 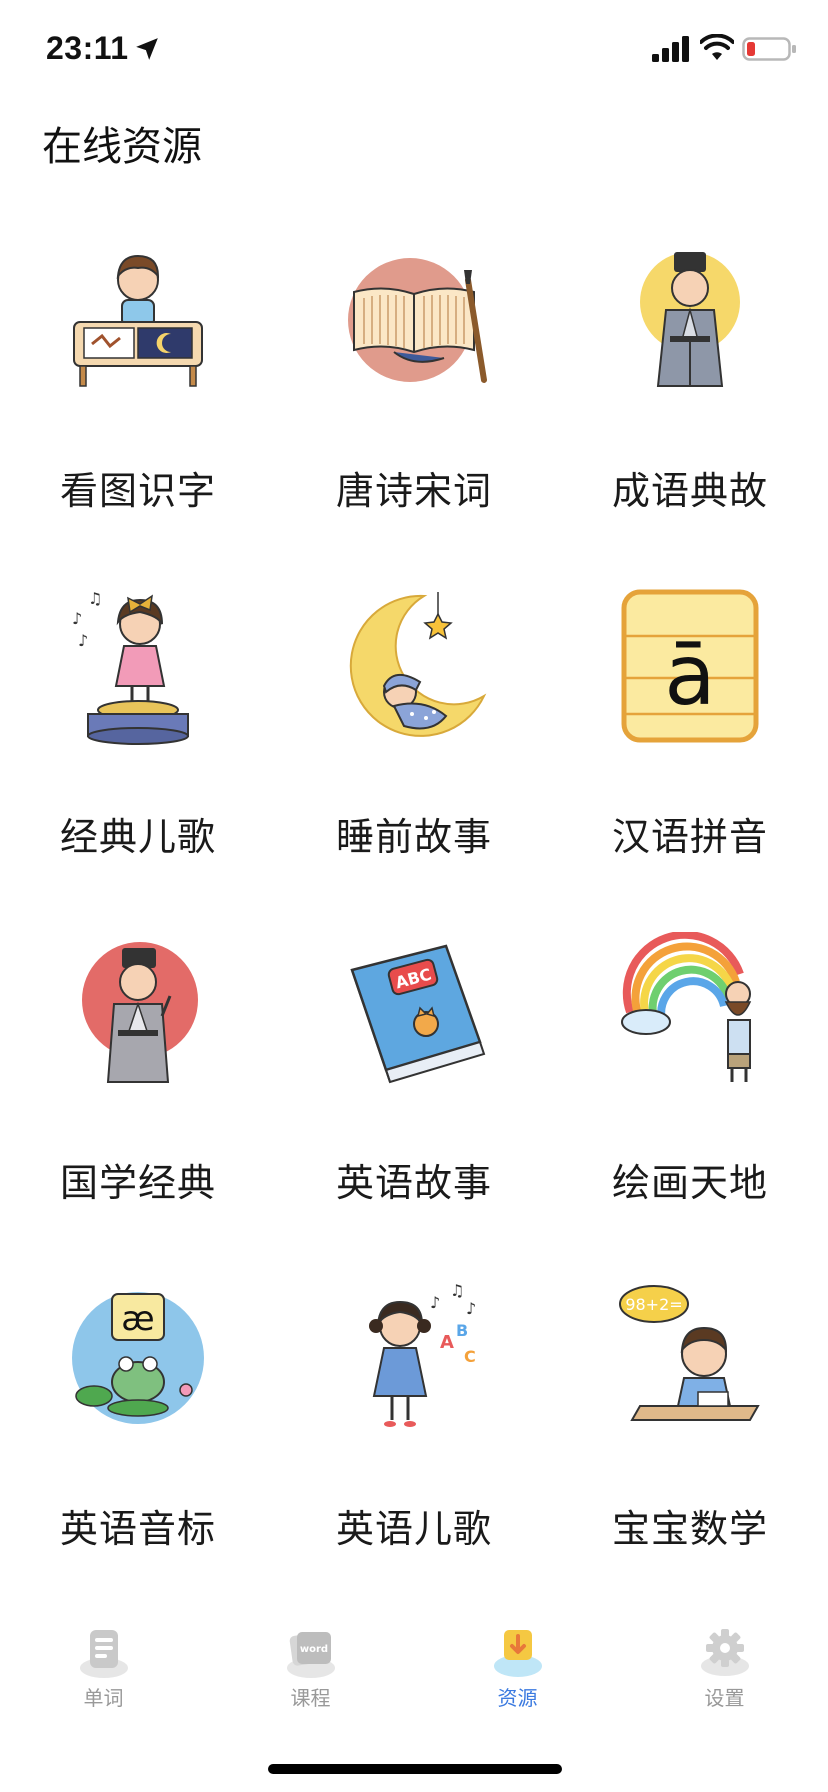 What do you see at coordinates (447, 1342) in the screenshot?
I see `svg-text: A` at bounding box center [447, 1342].